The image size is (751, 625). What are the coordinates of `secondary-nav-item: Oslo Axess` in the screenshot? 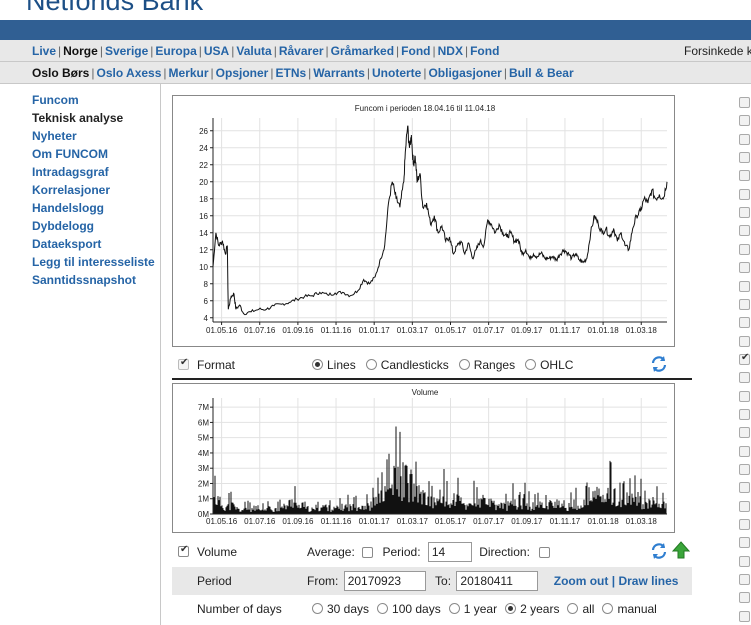 It's located at (128, 73).